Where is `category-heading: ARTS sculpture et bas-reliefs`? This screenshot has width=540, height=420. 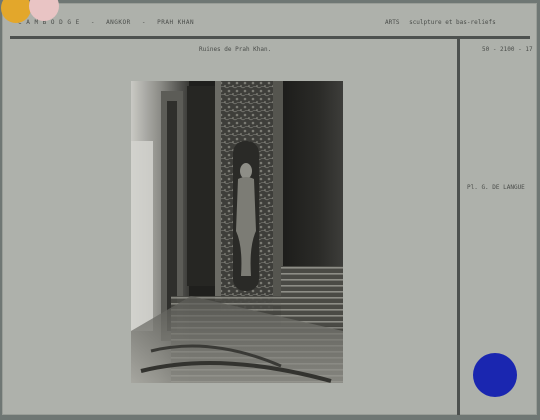
category-heading: ARTS sculpture et bas-reliefs is located at coordinates (443, 22).